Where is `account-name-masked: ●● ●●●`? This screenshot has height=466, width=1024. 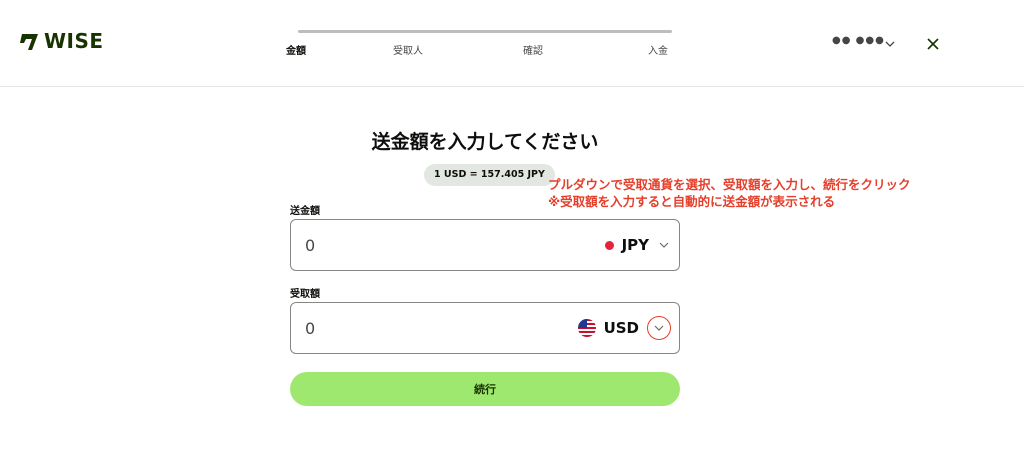 account-name-masked: ●● ●●● is located at coordinates (858, 40).